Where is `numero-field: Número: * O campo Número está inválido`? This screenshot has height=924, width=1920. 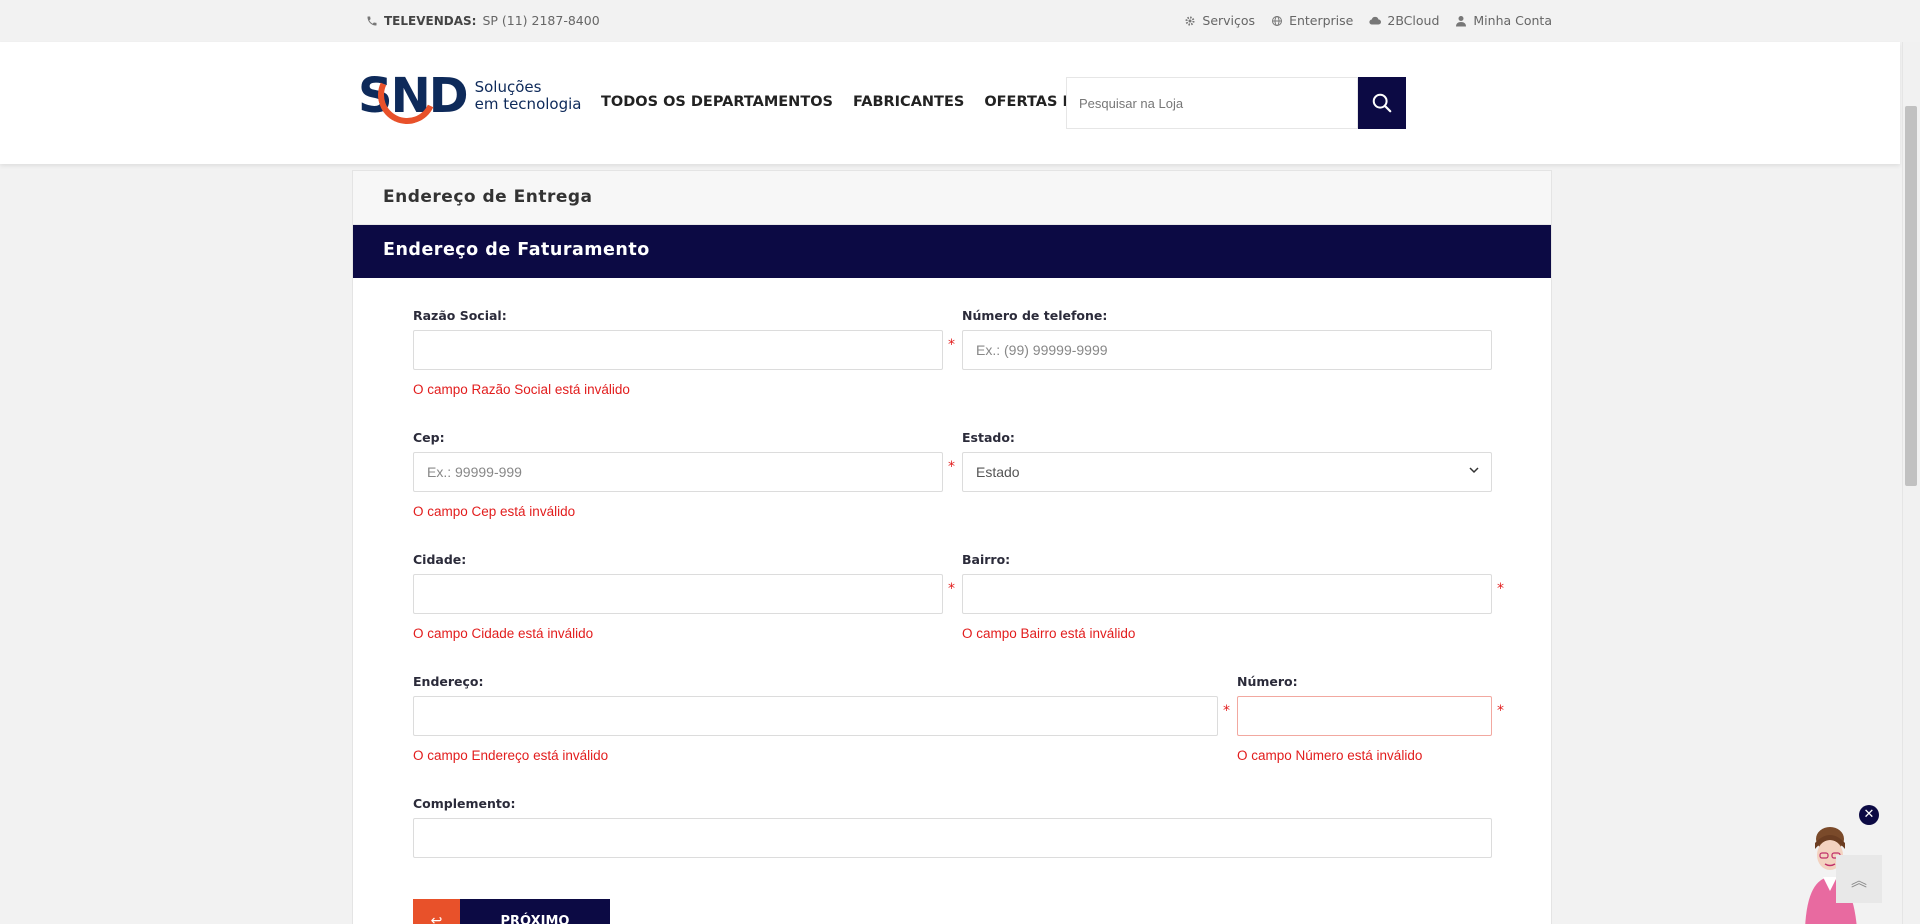
numero-field: Número: * O campo Número está inválido is located at coordinates (1370, 718).